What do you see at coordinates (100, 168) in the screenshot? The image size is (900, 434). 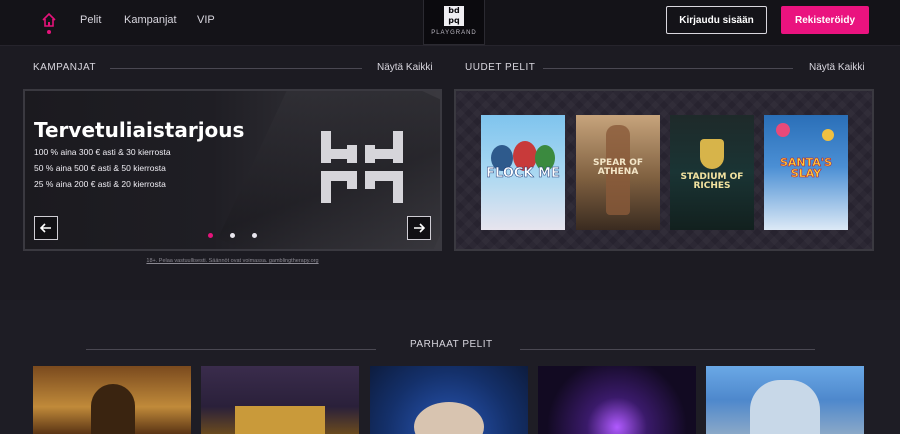 I see `promo-line: 50 % aina 500 € asti & 50 kierrosta` at bounding box center [100, 168].